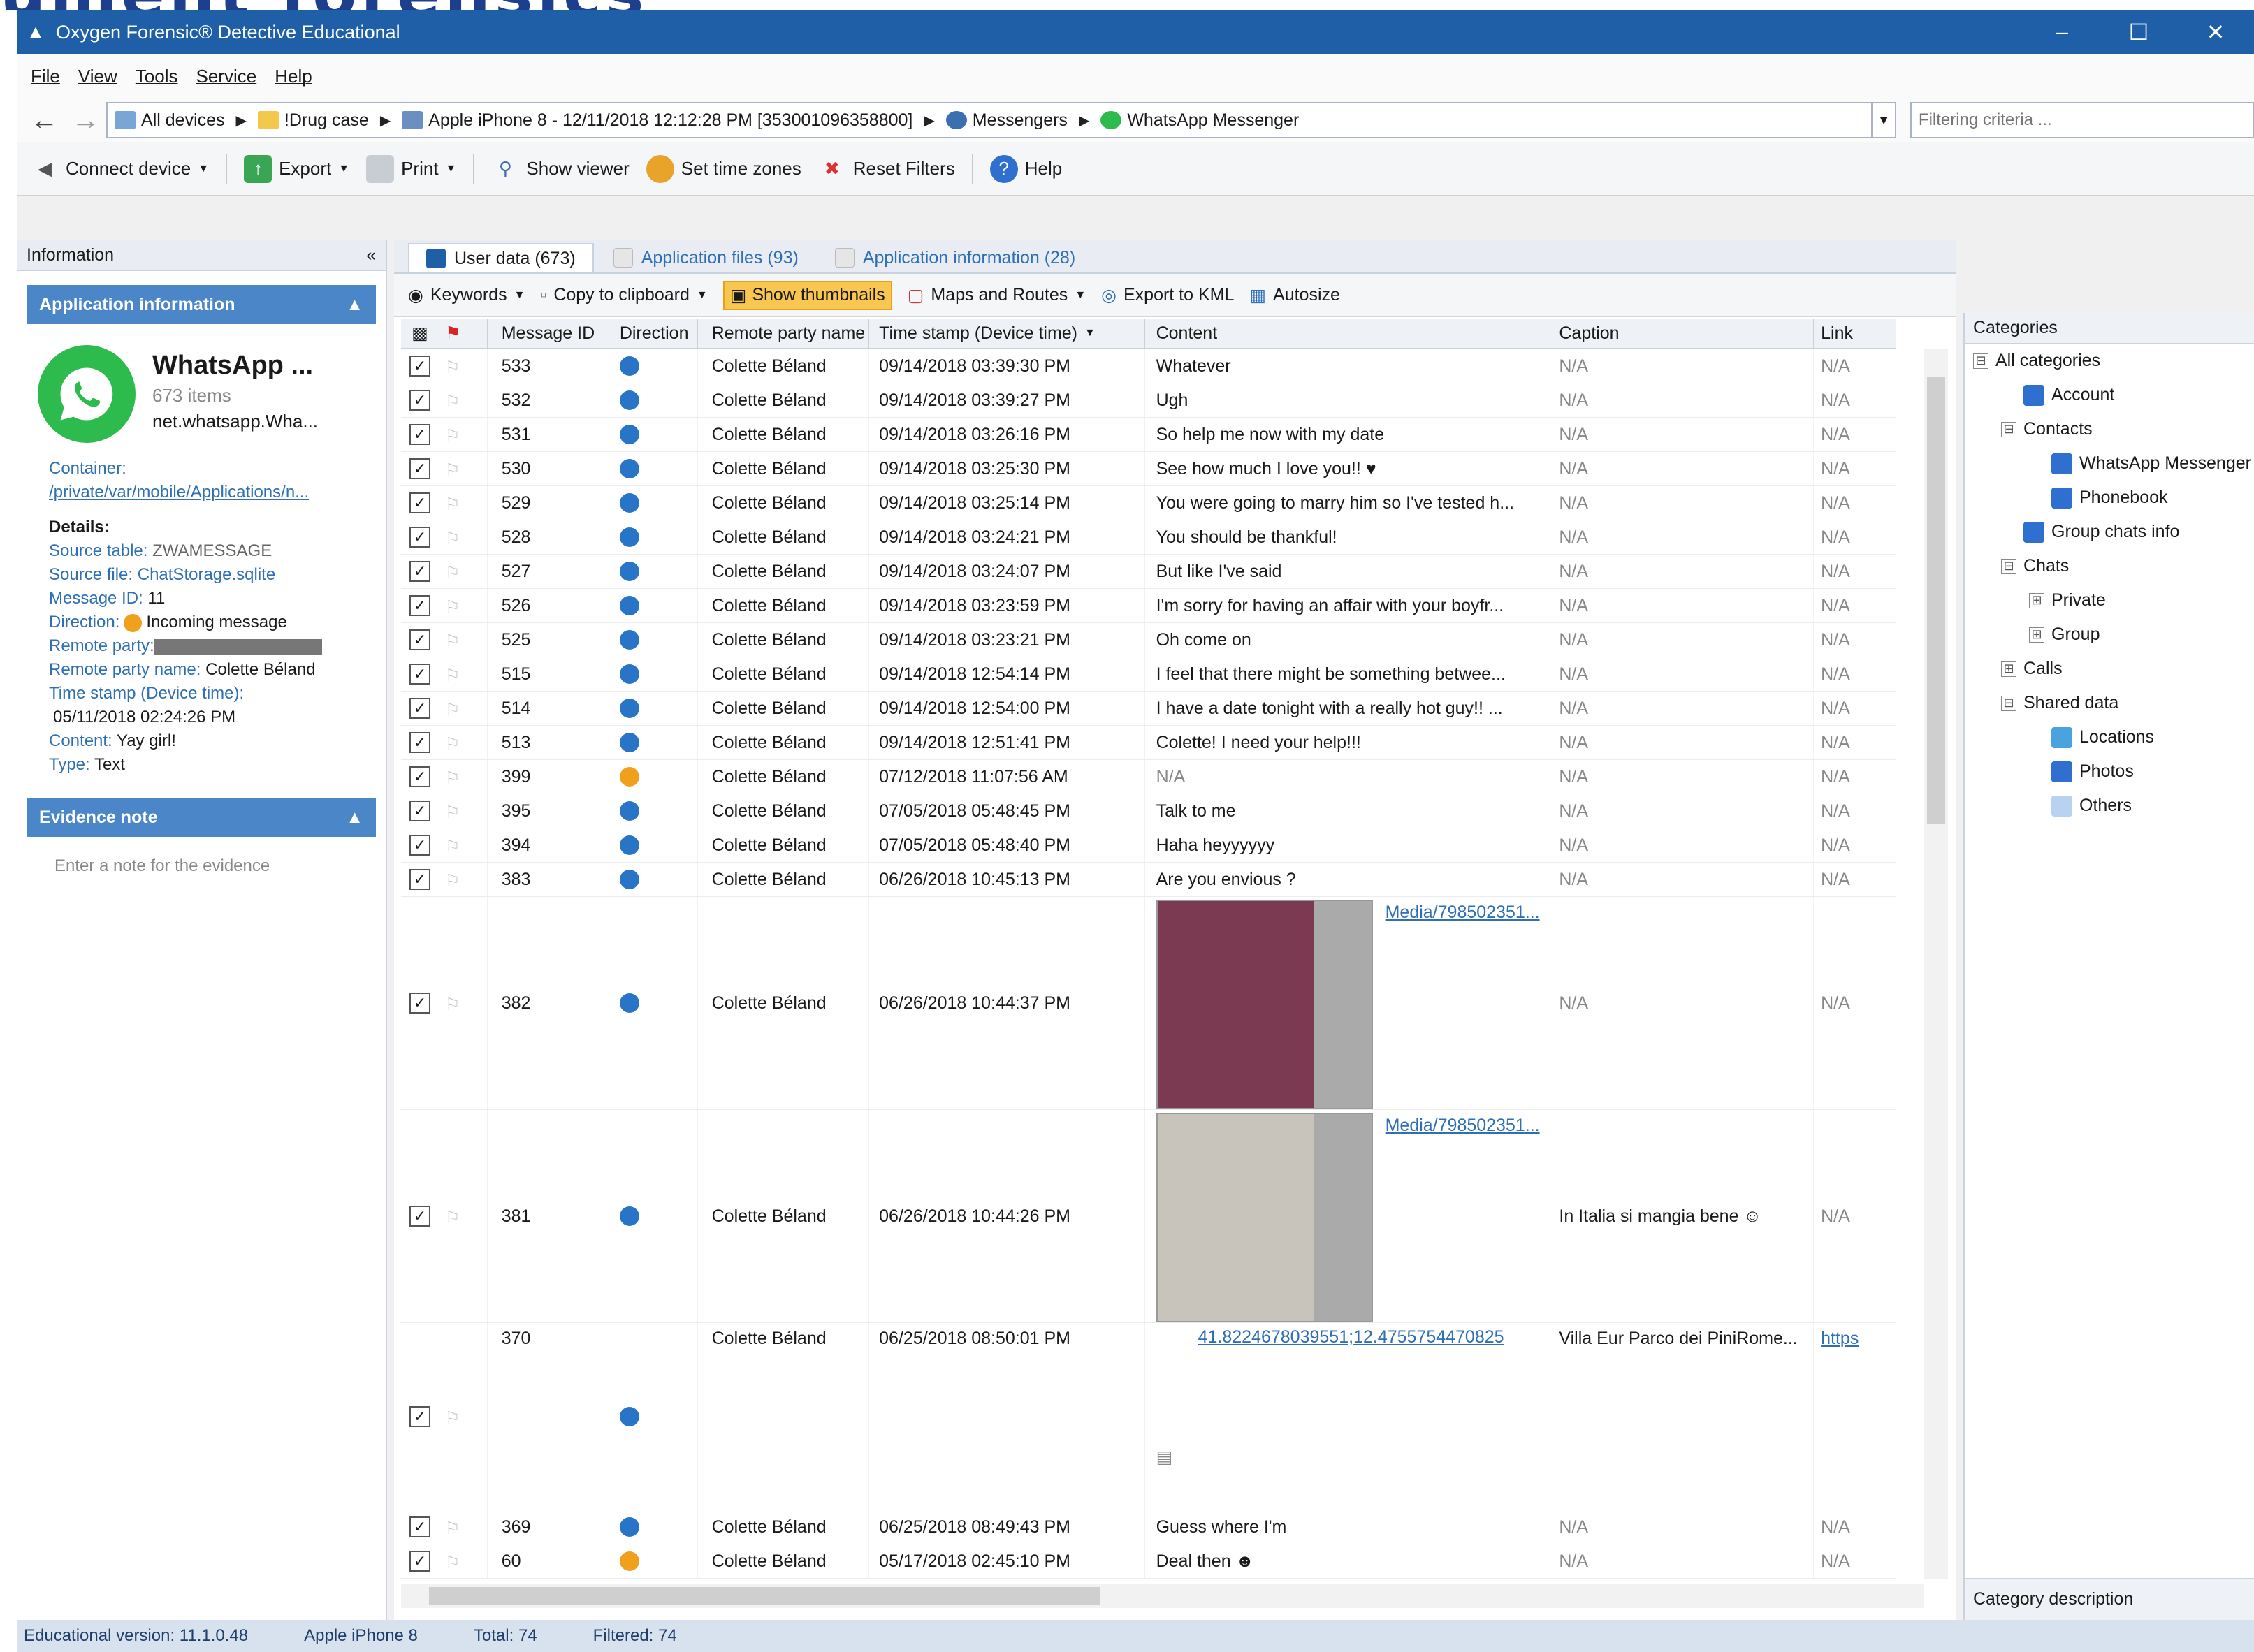 This screenshot has height=1652, width=2254. I want to click on tab-application-files: Application files (93), so click(706, 257).